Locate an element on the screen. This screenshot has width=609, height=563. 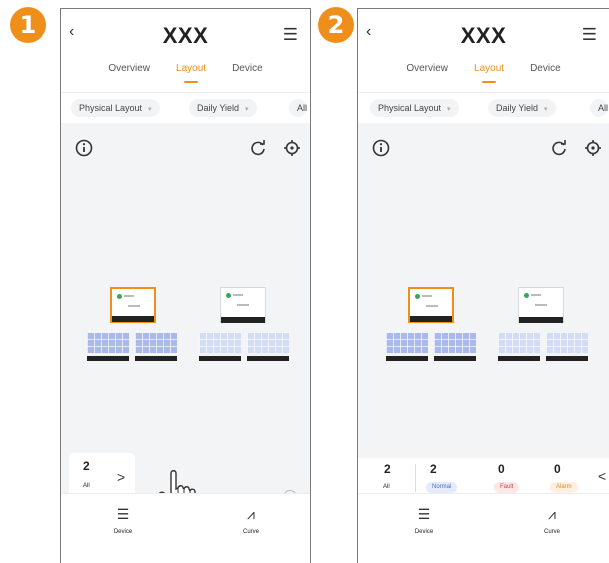
divider is located at coordinates (415, 478).